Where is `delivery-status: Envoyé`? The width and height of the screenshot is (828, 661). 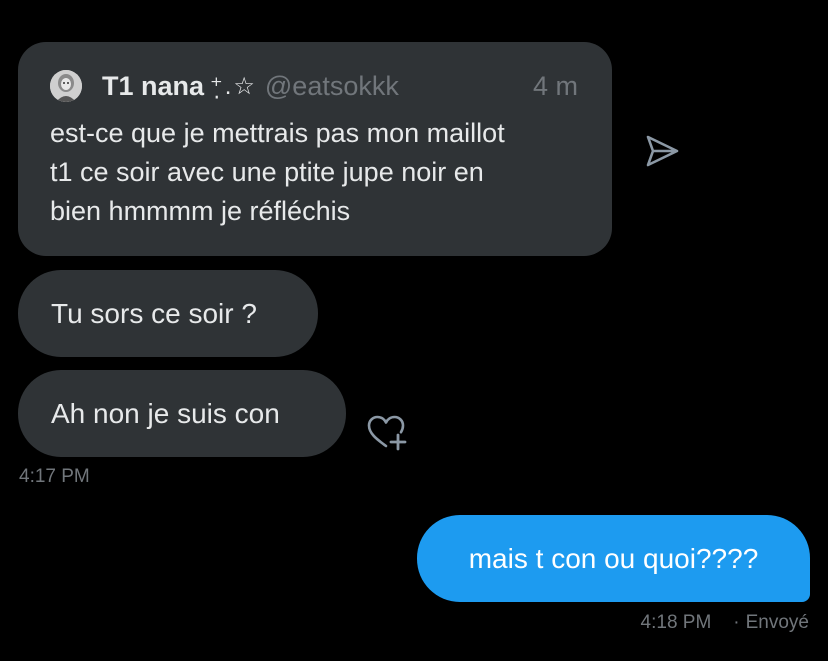
delivery-status: Envoyé is located at coordinates (777, 622).